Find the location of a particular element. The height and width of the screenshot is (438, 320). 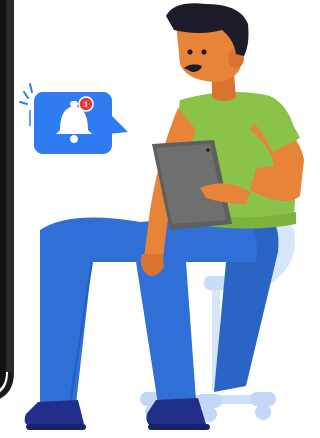

notification-badge: 1 is located at coordinates (86, 104).